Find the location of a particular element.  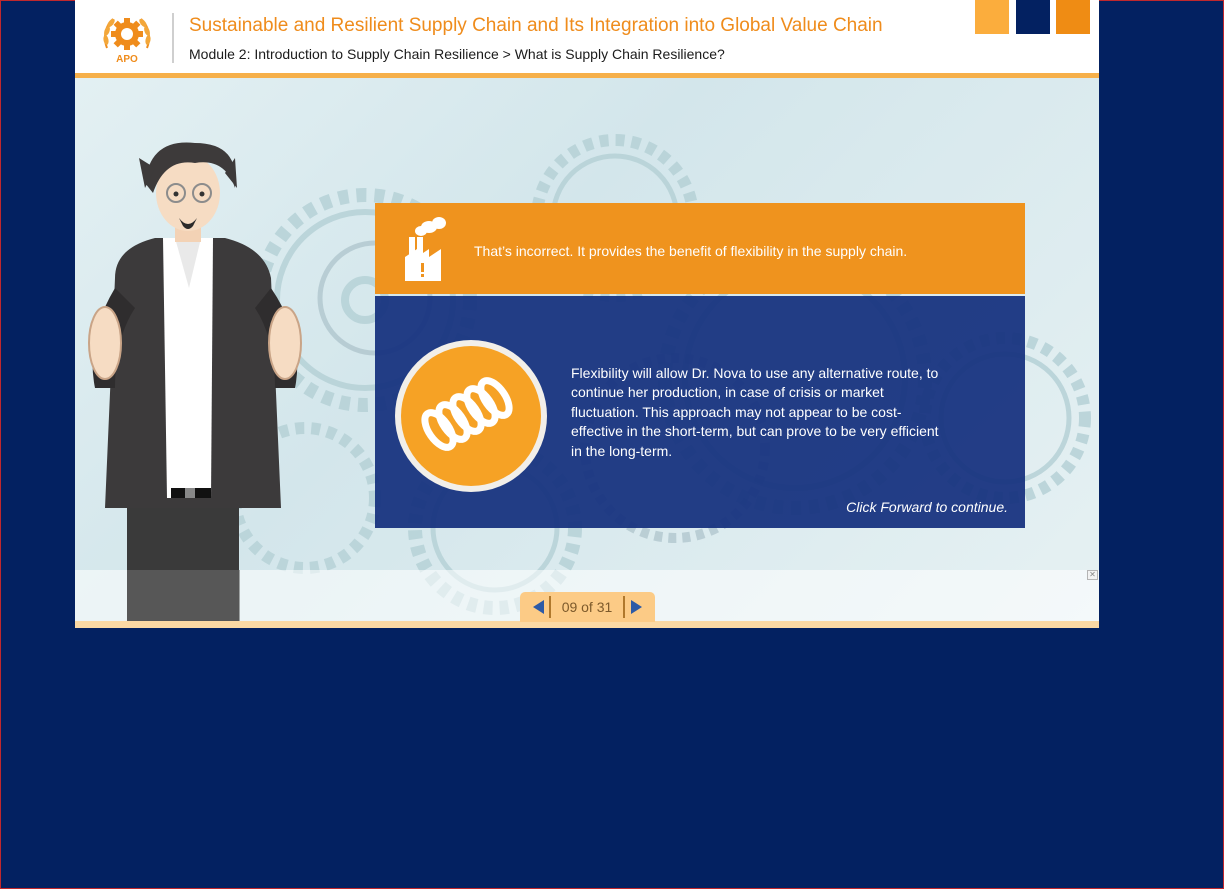

decor-swatch-navy is located at coordinates (1033, 17).